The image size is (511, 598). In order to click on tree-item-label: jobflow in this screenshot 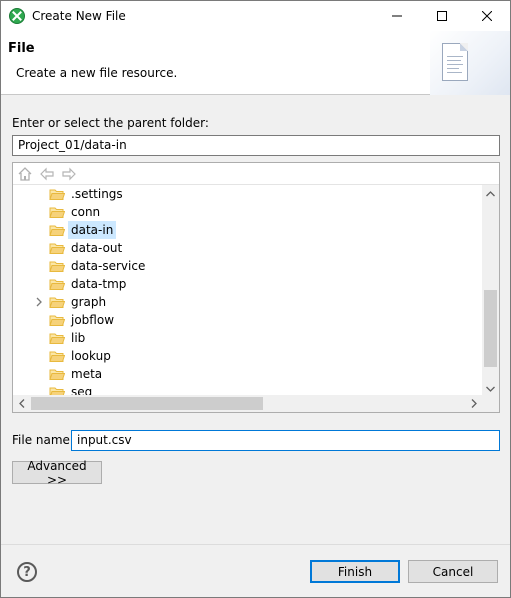, I will do `click(93, 320)`.